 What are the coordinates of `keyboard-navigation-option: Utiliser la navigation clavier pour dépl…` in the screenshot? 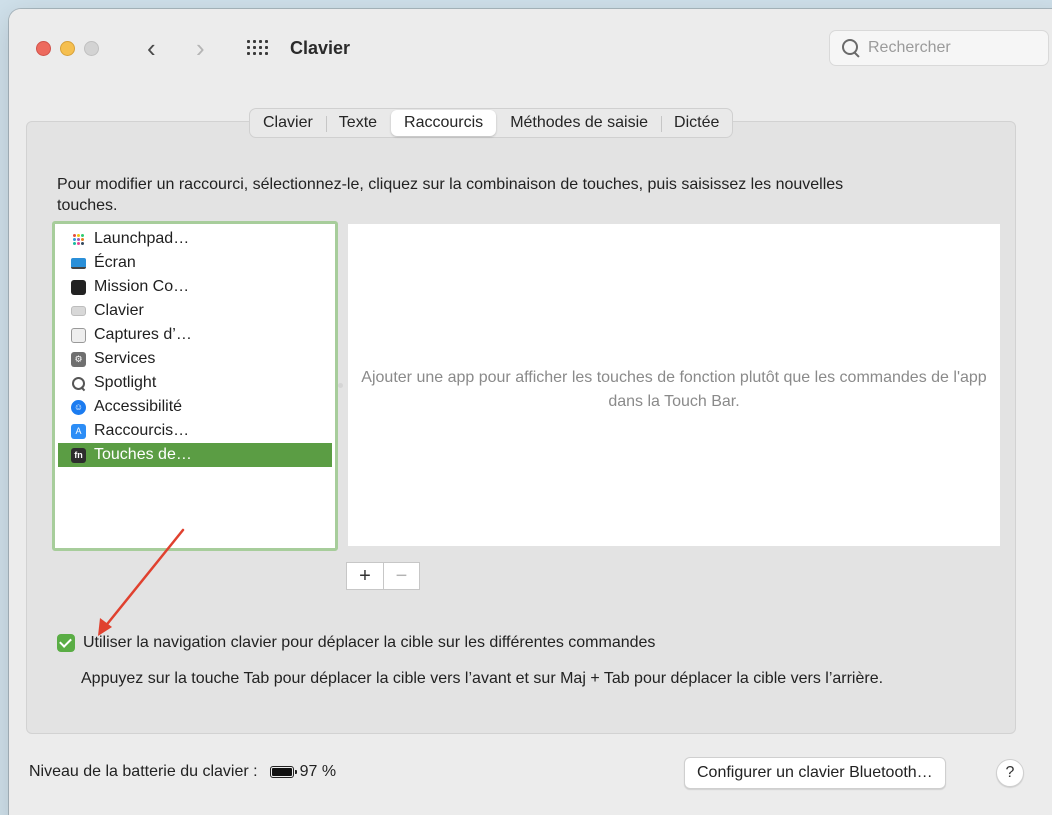 It's located at (356, 643).